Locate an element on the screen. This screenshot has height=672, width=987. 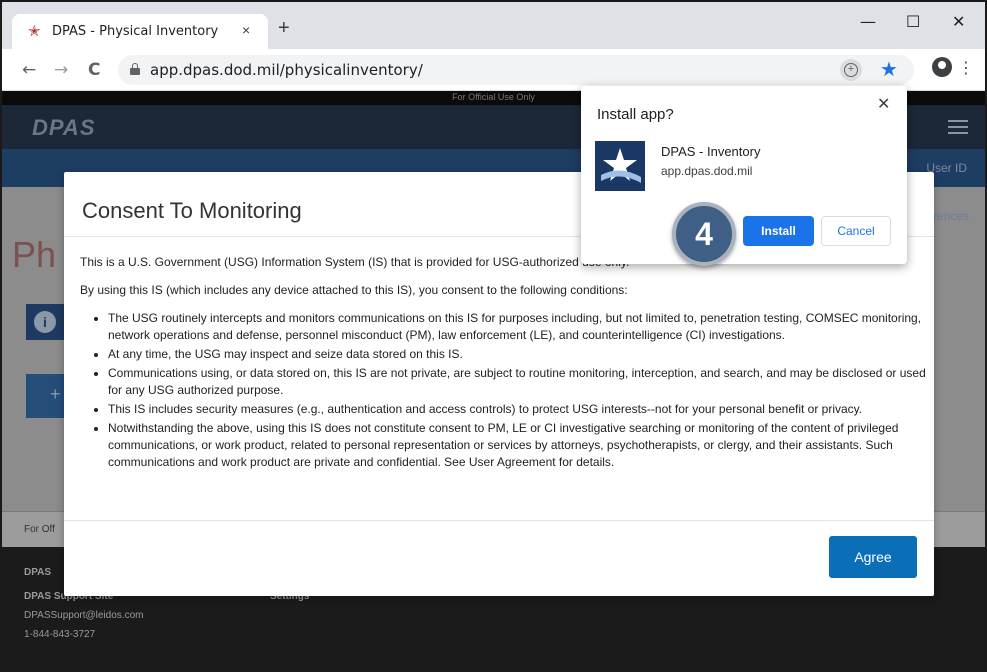
popup-title: Install app? is located at coordinates (635, 114).